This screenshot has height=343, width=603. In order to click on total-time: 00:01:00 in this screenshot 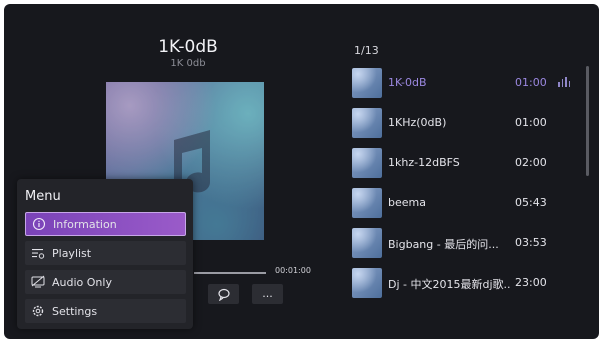, I will do `click(293, 270)`.